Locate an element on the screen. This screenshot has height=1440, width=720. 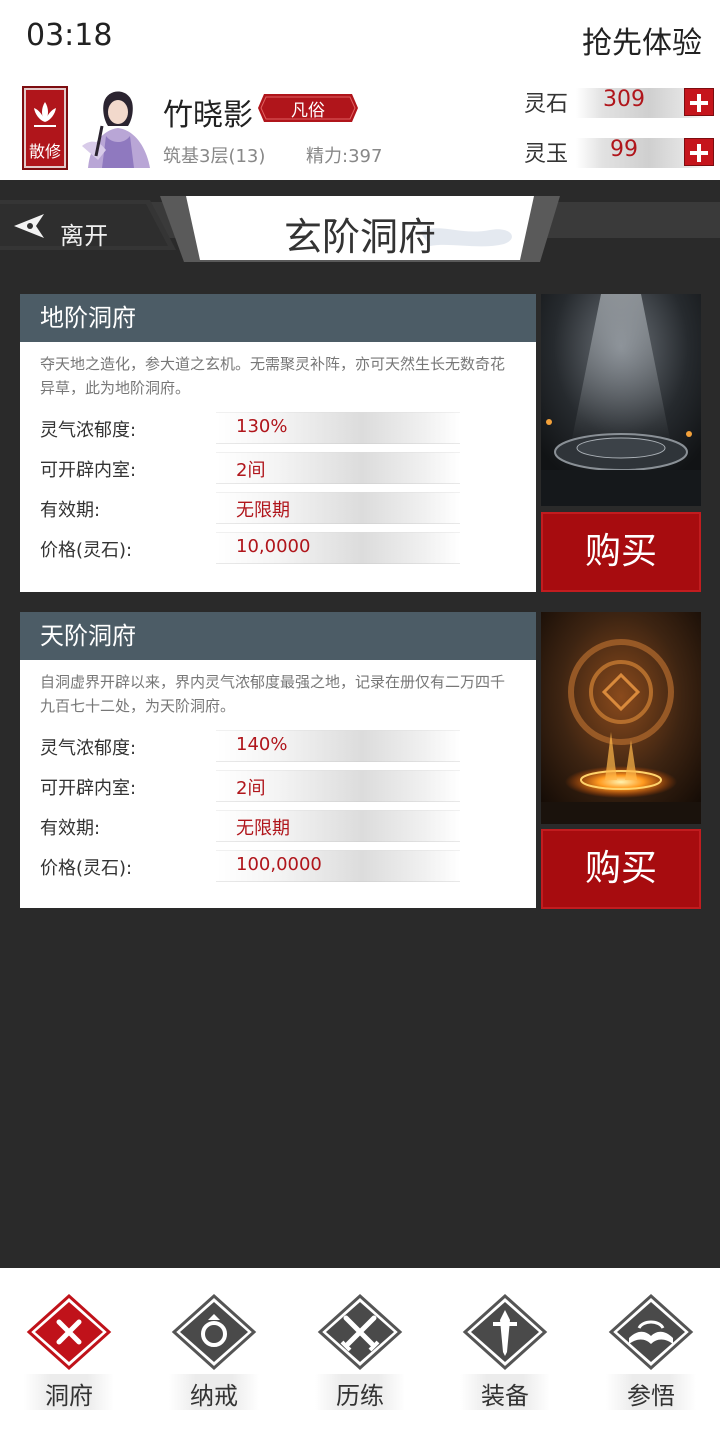
earth-cave-image is located at coordinates (621, 400).